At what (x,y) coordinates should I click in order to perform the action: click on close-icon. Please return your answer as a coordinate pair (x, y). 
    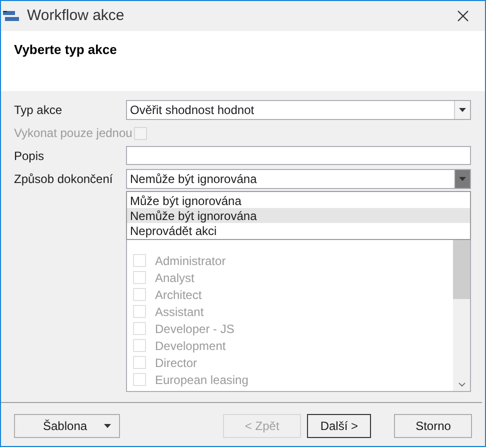
    Looking at the image, I should click on (463, 16).